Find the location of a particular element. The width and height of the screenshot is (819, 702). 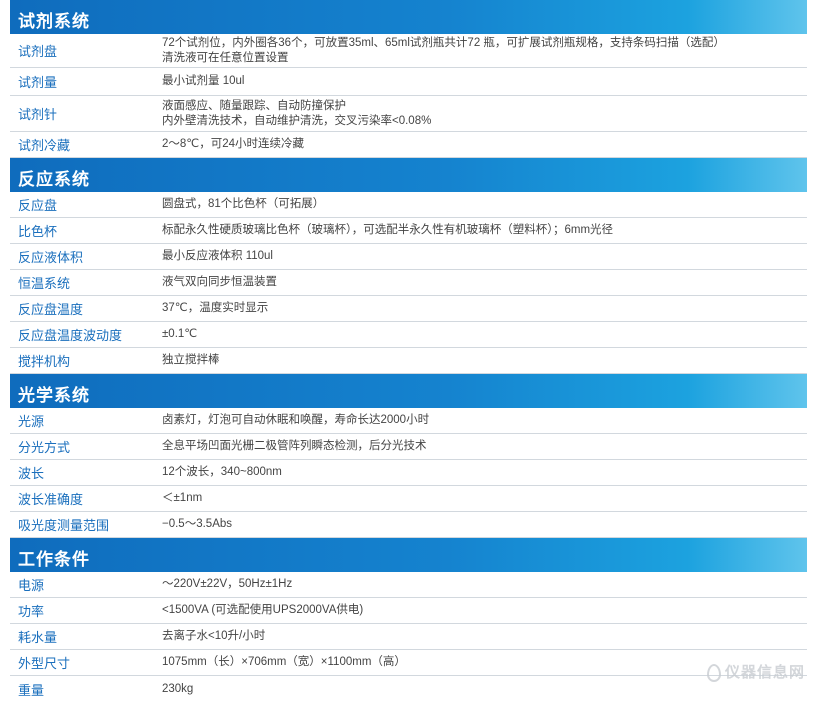

table-row: 电源 ～220V±22V，50Hz±1Hz is located at coordinates (408, 585).